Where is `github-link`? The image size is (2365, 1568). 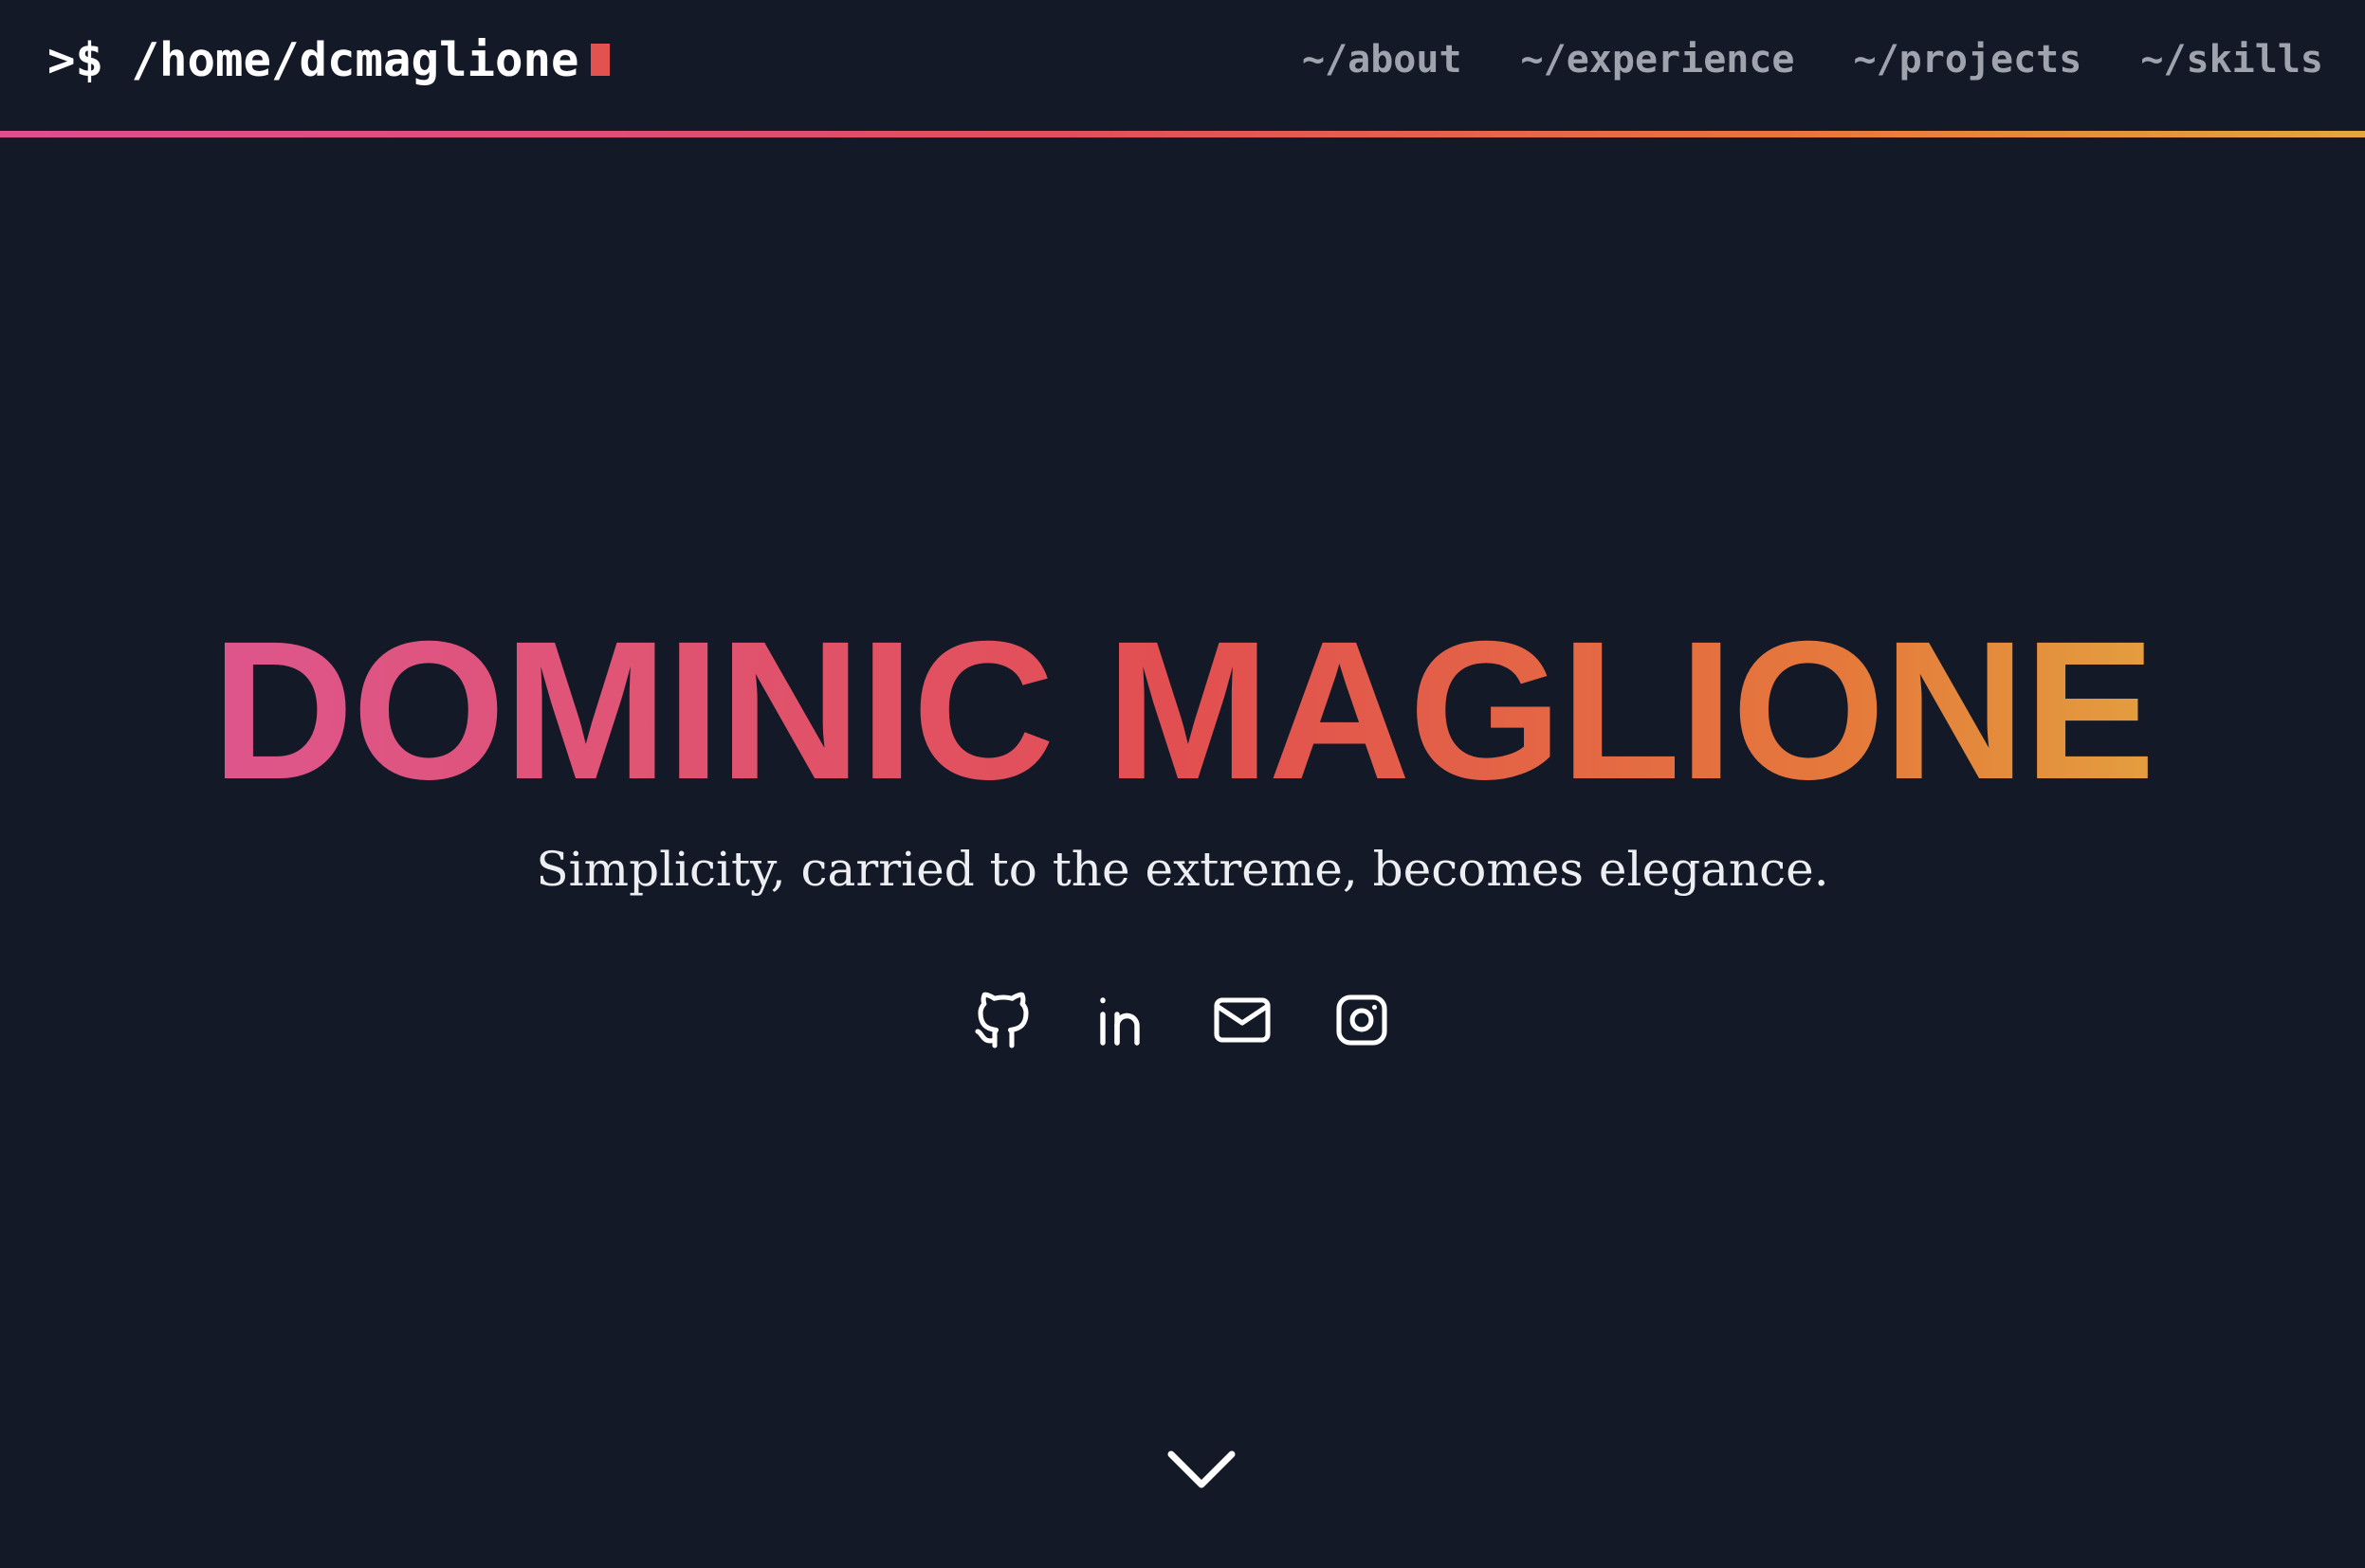
github-link is located at coordinates (1003, 1020).